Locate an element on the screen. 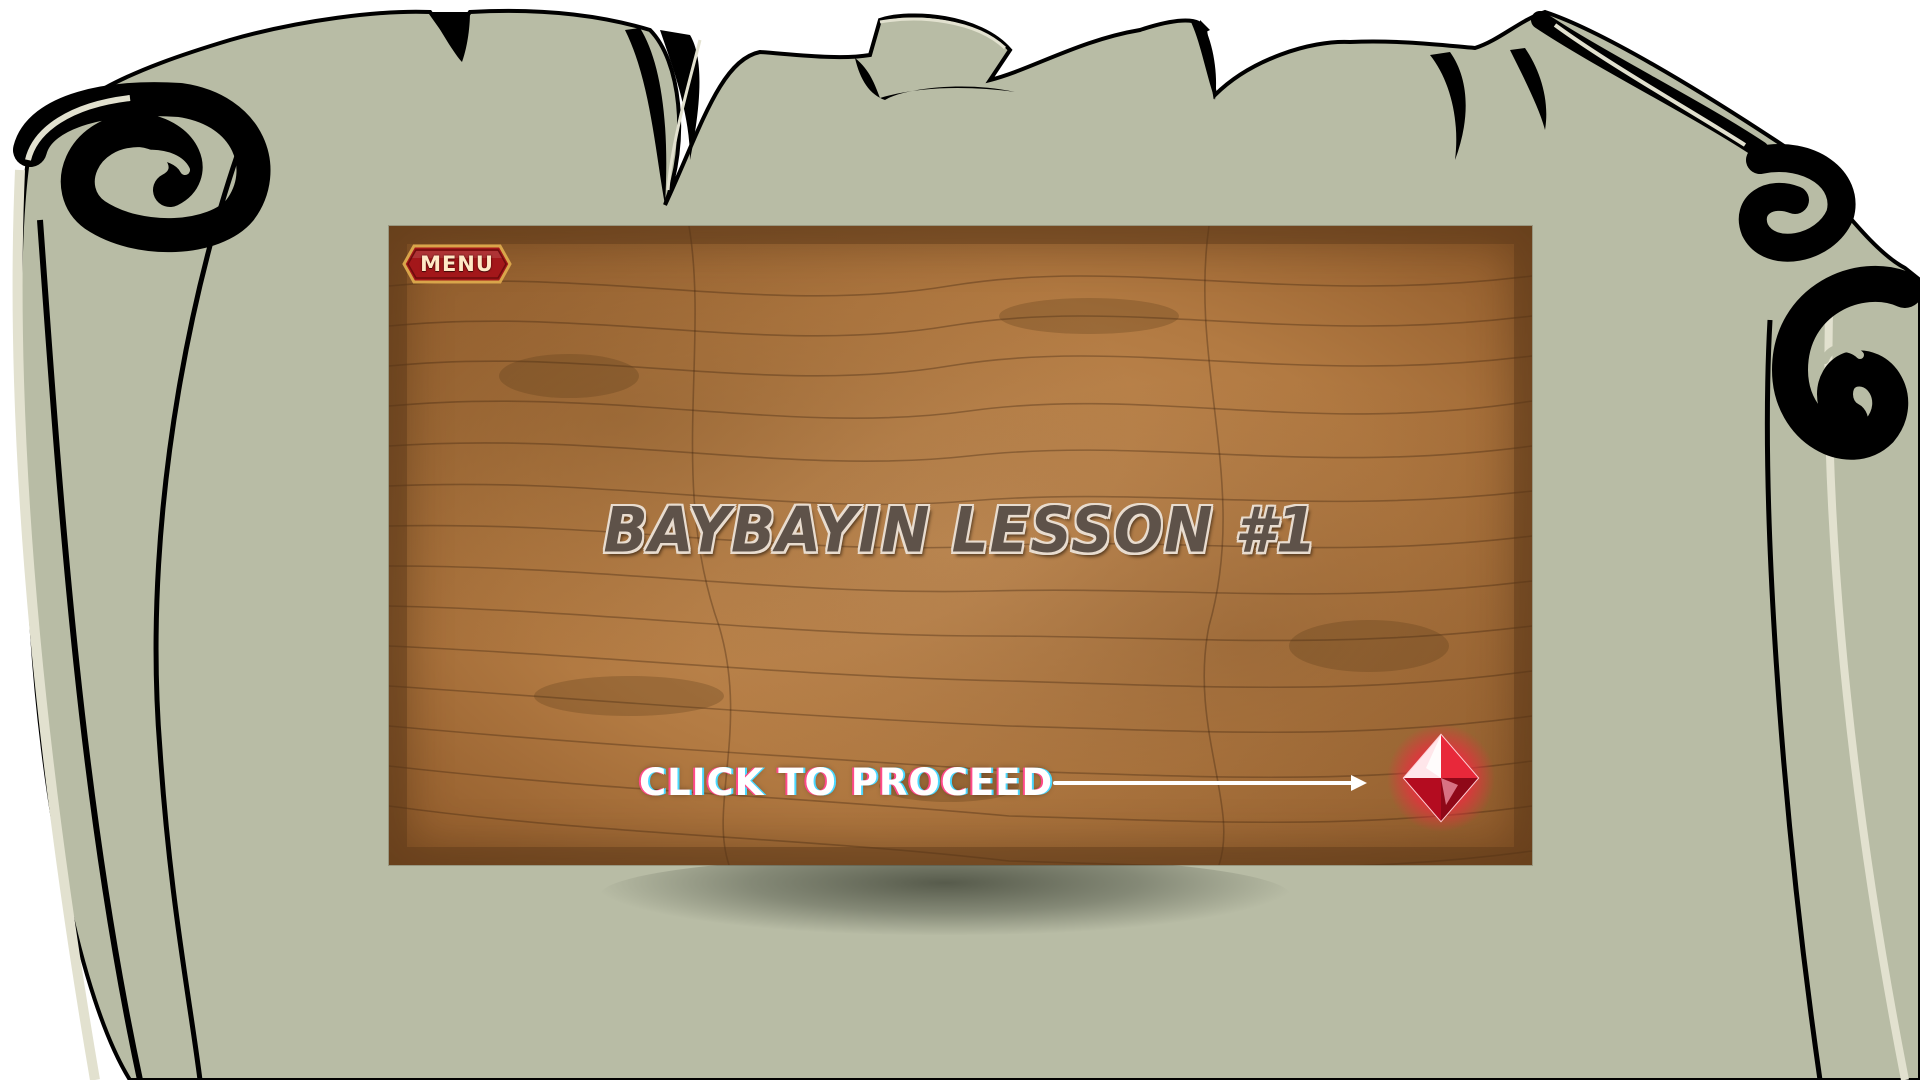  menu-button-label: MENU is located at coordinates (457, 264).